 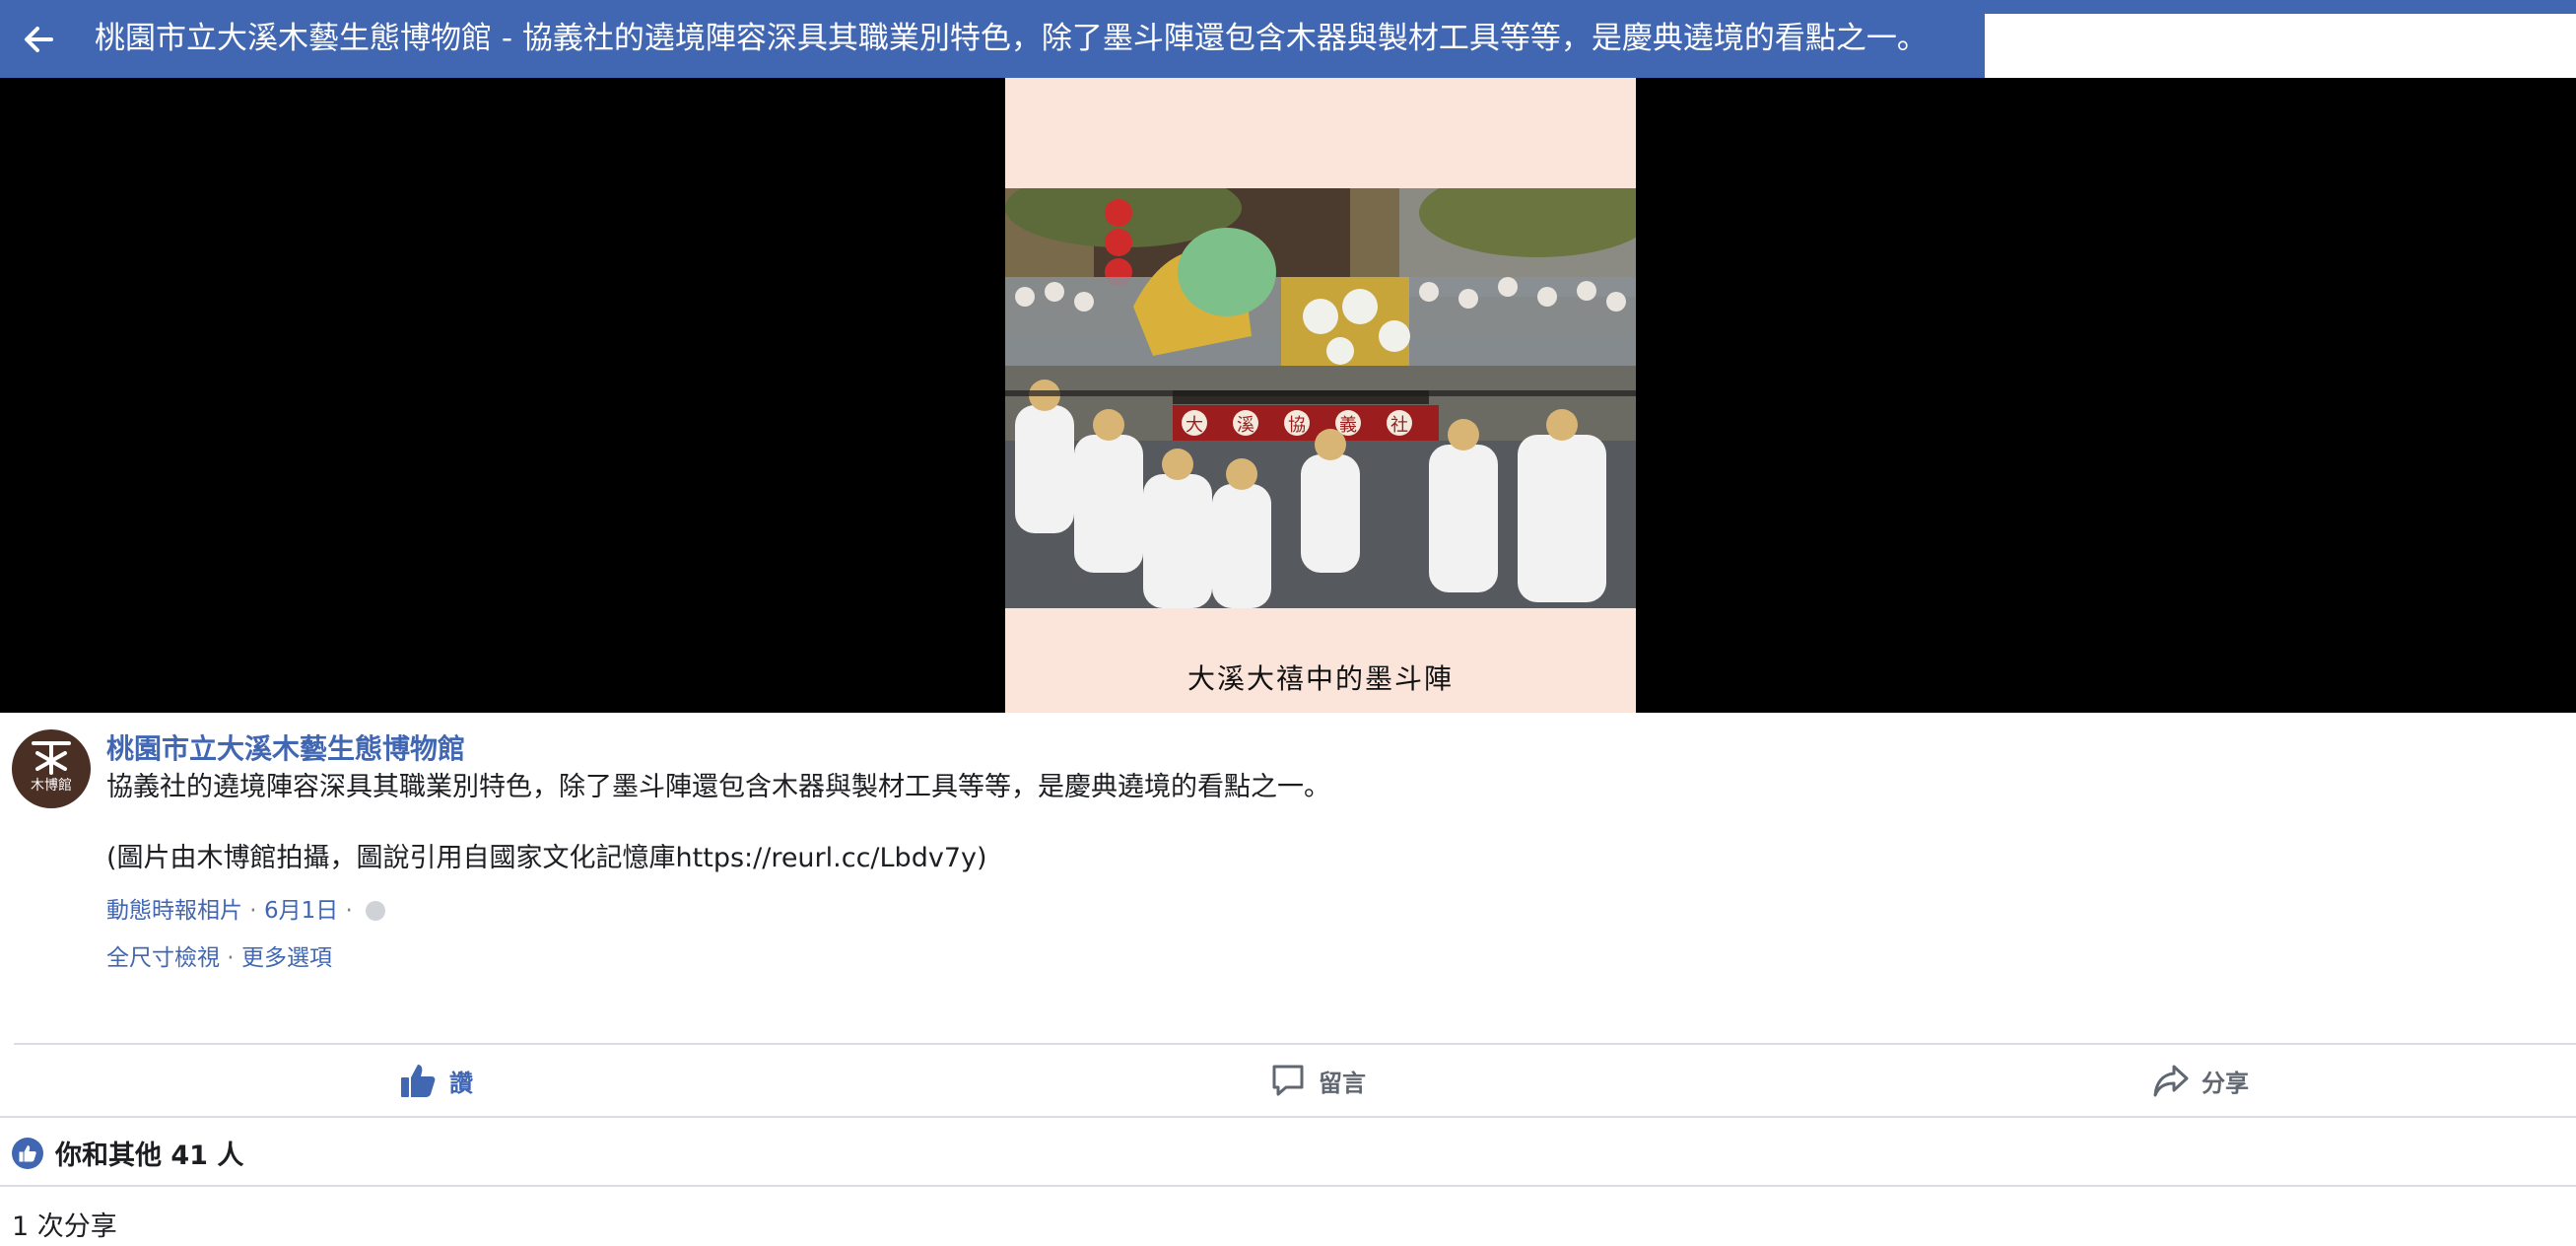 What do you see at coordinates (163, 958) in the screenshot?
I see `full-size-link: 全尺寸檢視` at bounding box center [163, 958].